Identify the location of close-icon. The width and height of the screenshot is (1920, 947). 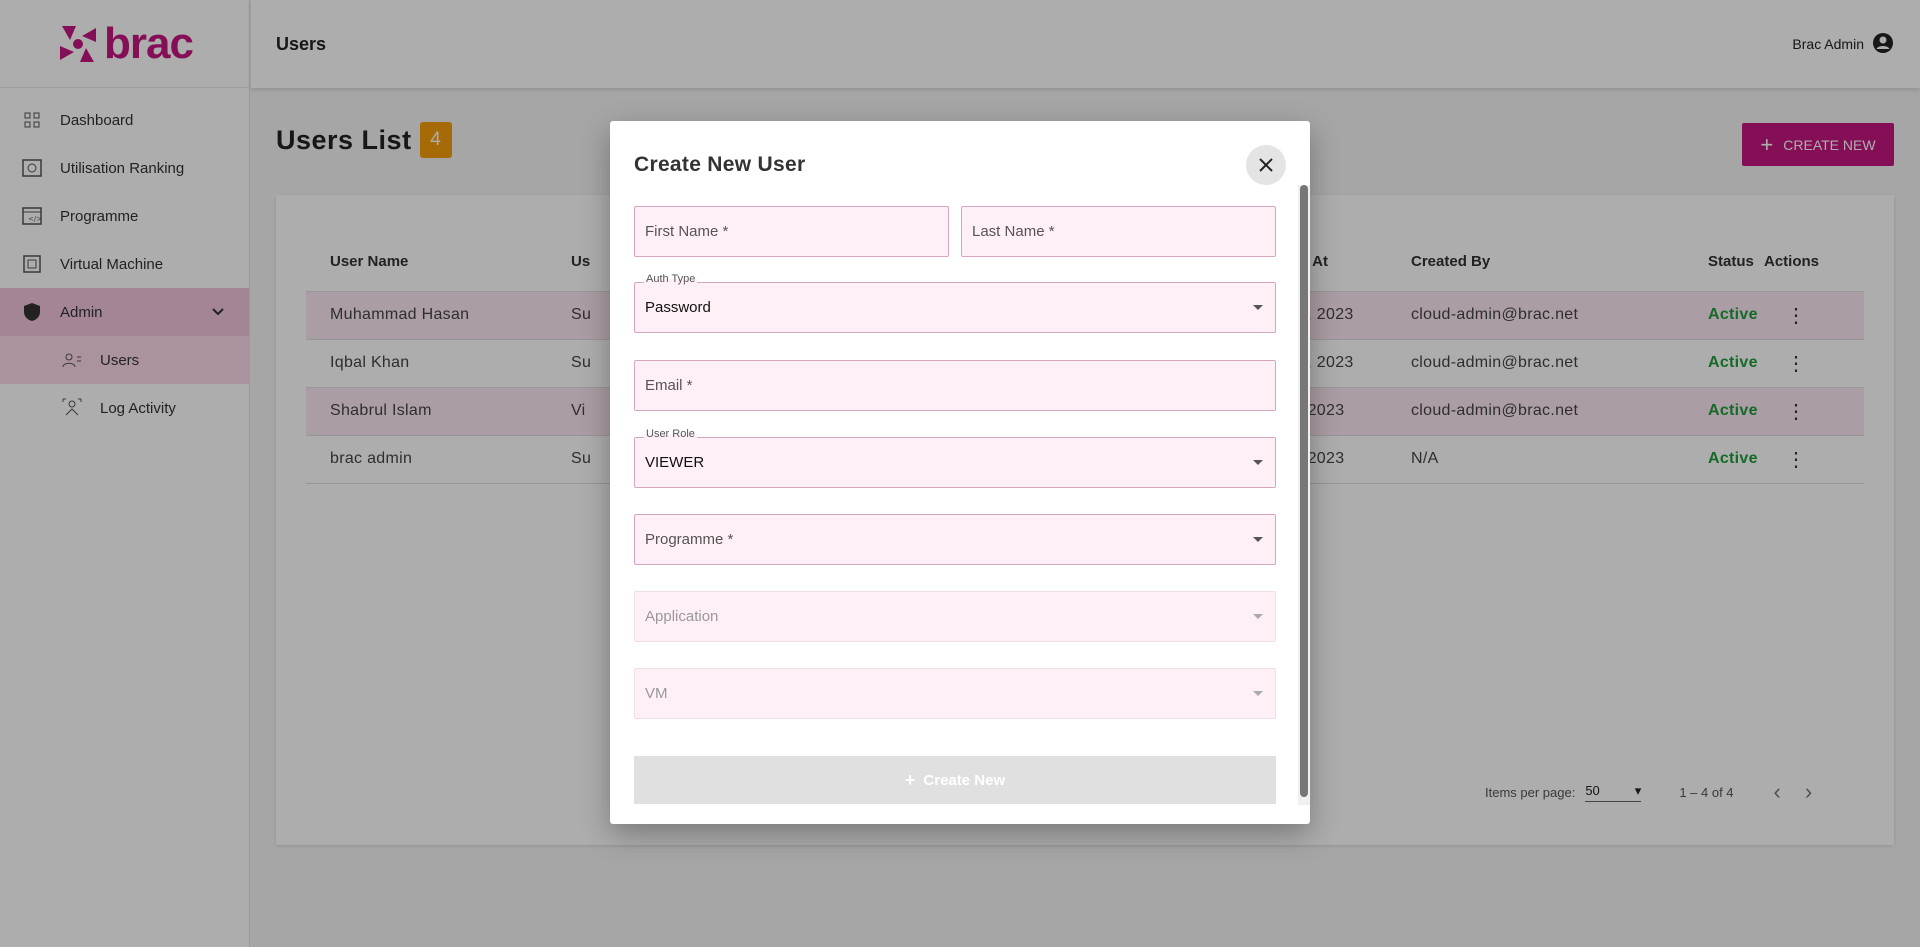
(1266, 165).